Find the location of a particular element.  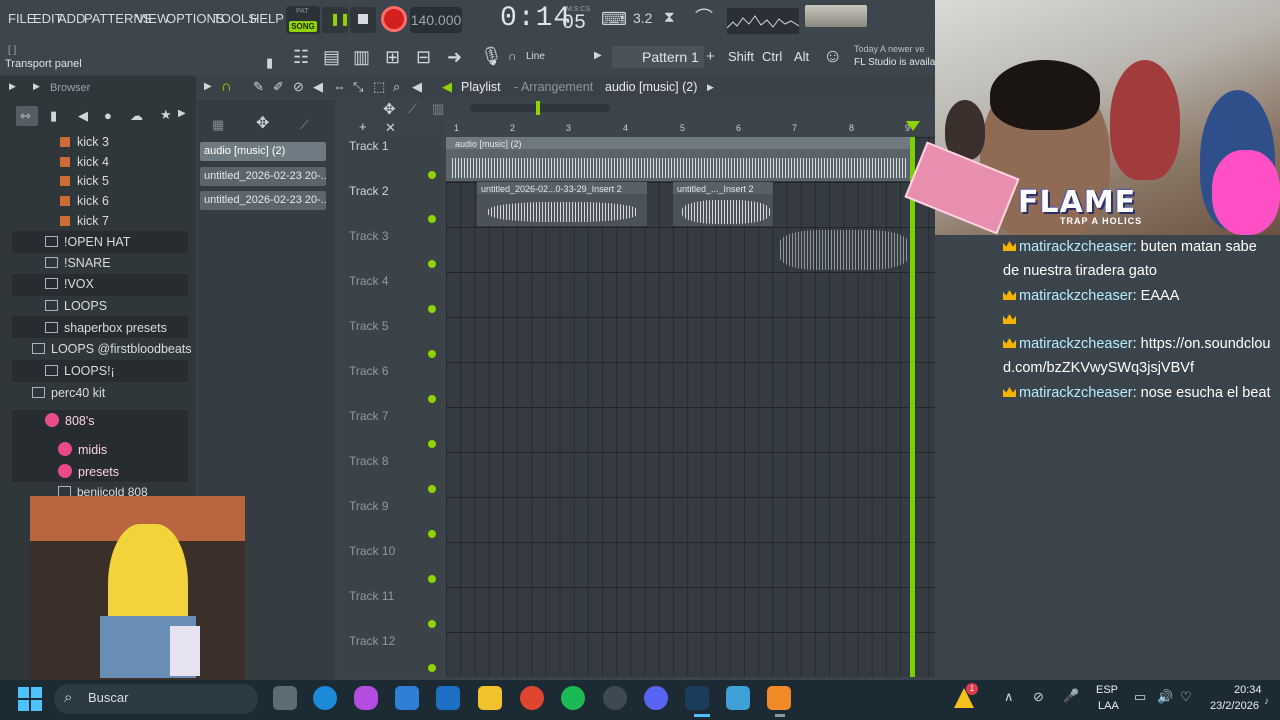

browser-folder: perc40 kit is located at coordinates (68, 393).